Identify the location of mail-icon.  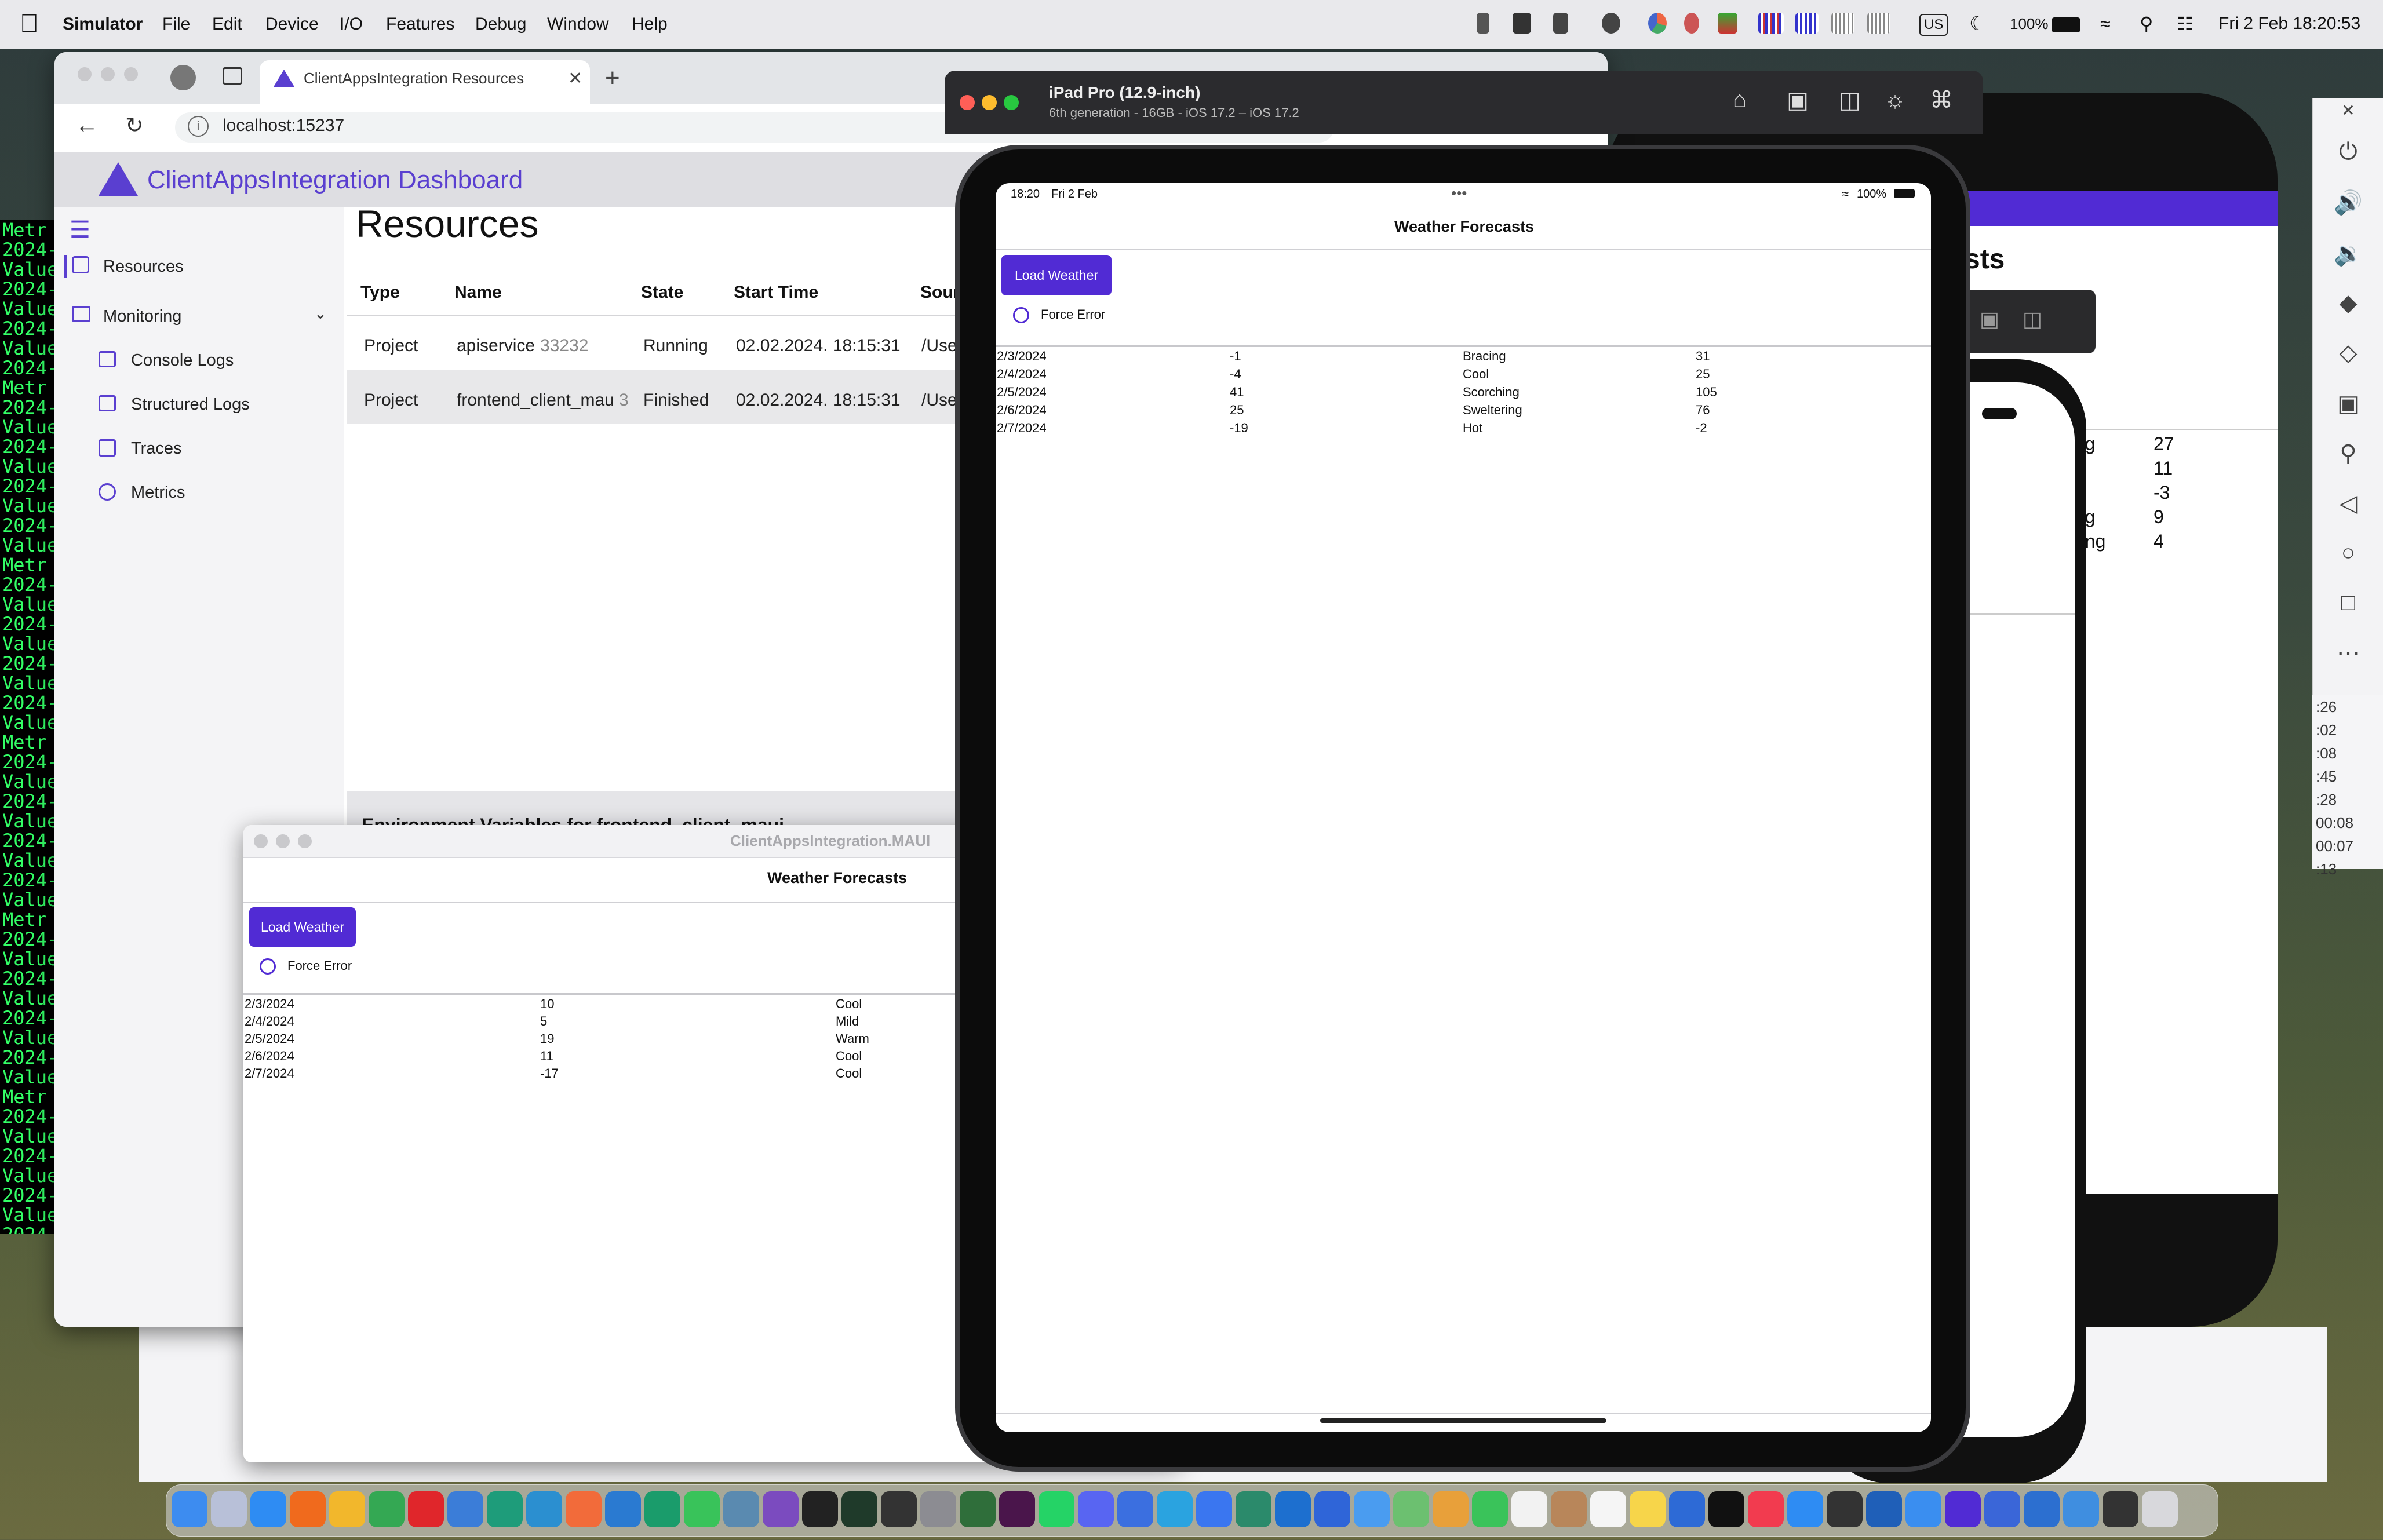
(1372, 1509).